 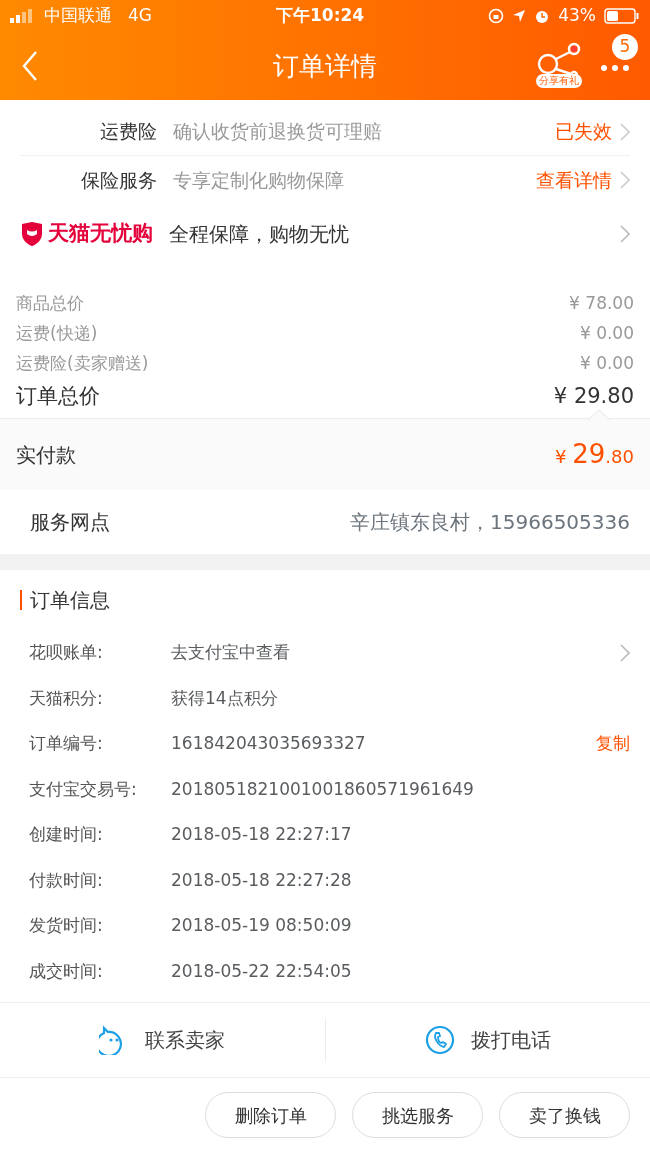 What do you see at coordinates (82, 363) in the screenshot?
I see `price-label: 运费险(卖家赠送)` at bounding box center [82, 363].